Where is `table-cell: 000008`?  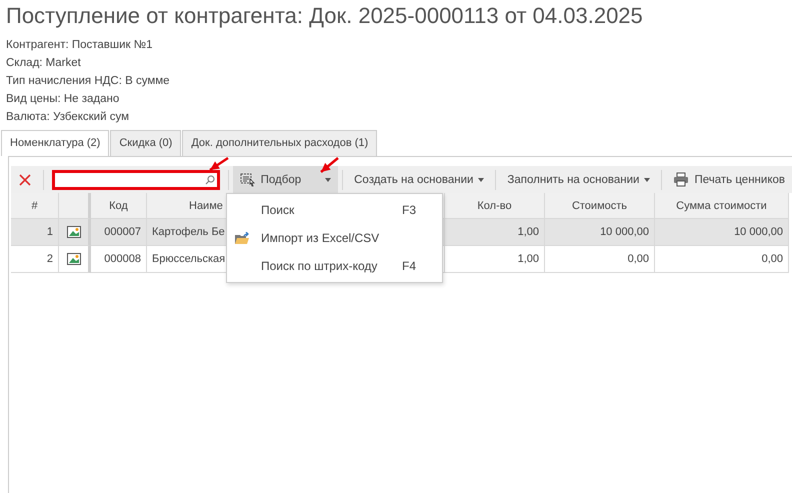
table-cell: 000008 is located at coordinates (119, 259).